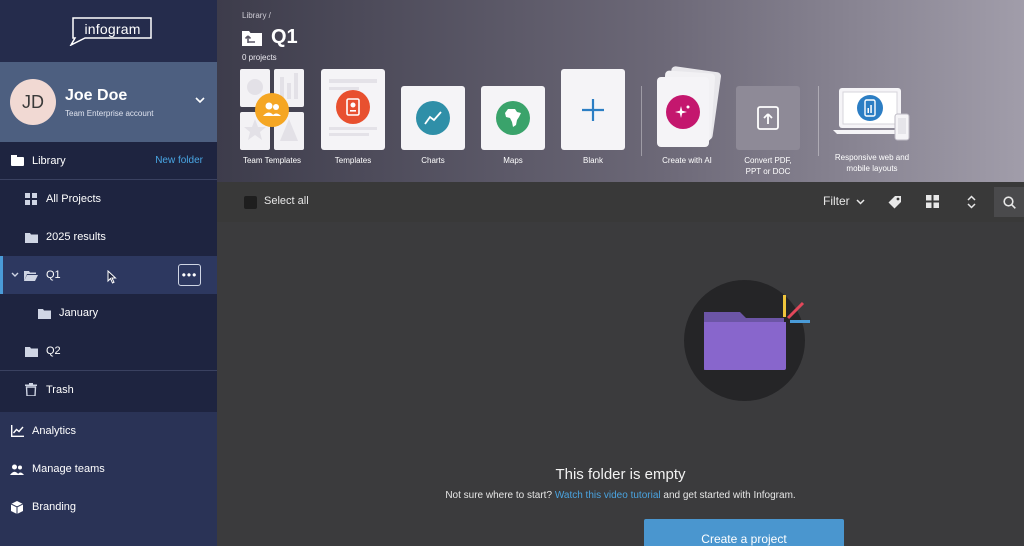 This screenshot has height=546, width=1024. Describe the element at coordinates (33, 102) in the screenshot. I see `avatar: JD` at that location.